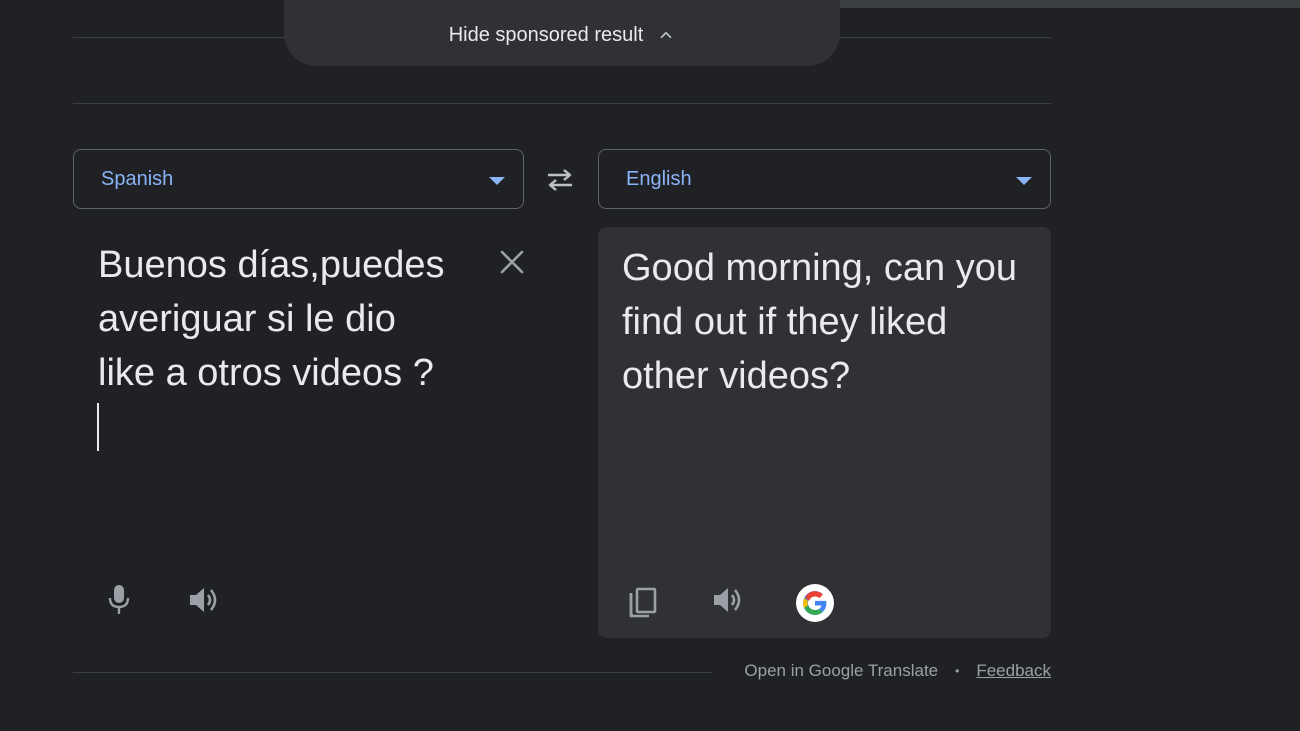 This screenshot has width=1300, height=731. What do you see at coordinates (562, 103) in the screenshot?
I see `divider-middle` at bounding box center [562, 103].